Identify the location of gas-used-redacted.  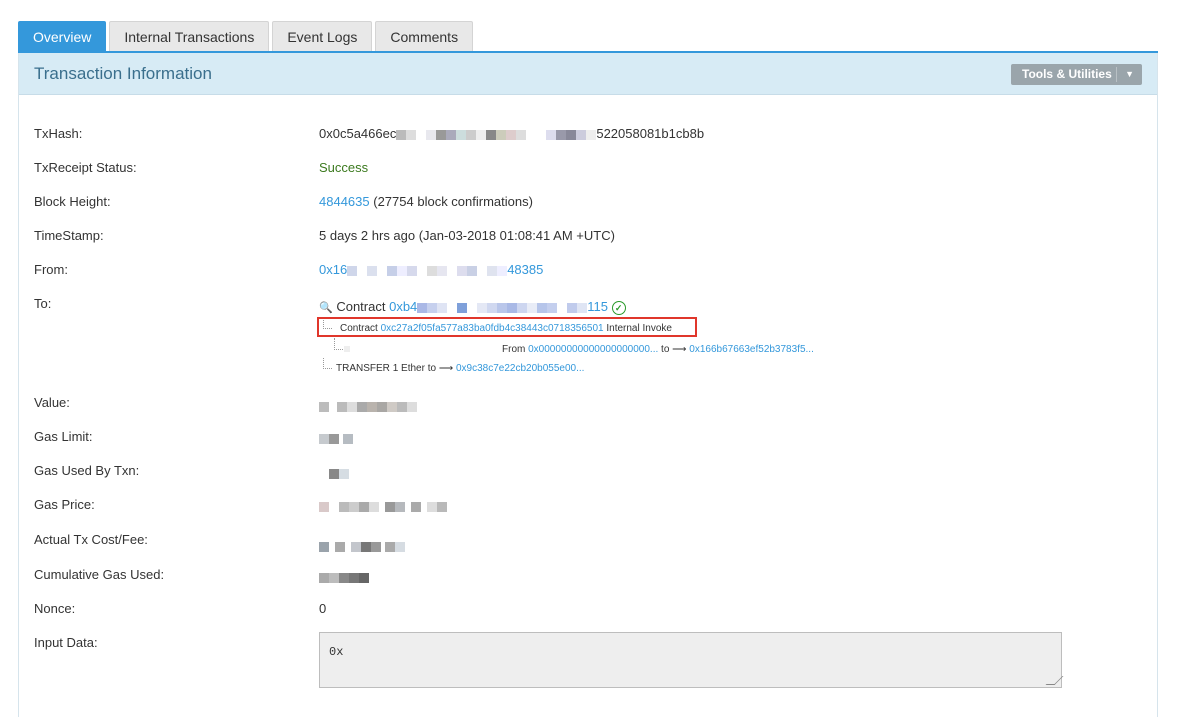
(334, 472).